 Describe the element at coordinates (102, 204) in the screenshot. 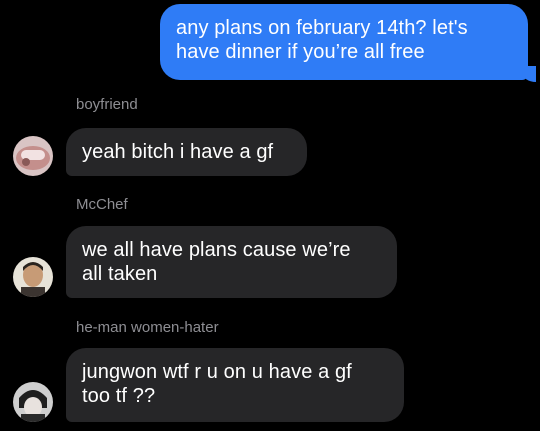

I see `sender-name: McChef` at that location.